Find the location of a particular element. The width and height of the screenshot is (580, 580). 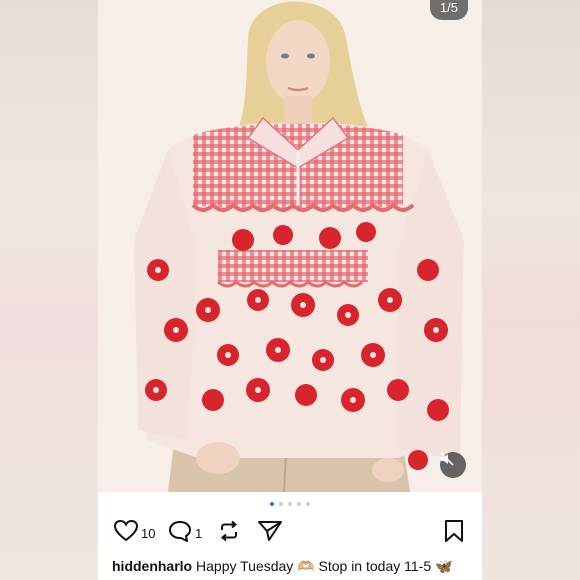

image-counter-badge: 1/5 is located at coordinates (448, 10).